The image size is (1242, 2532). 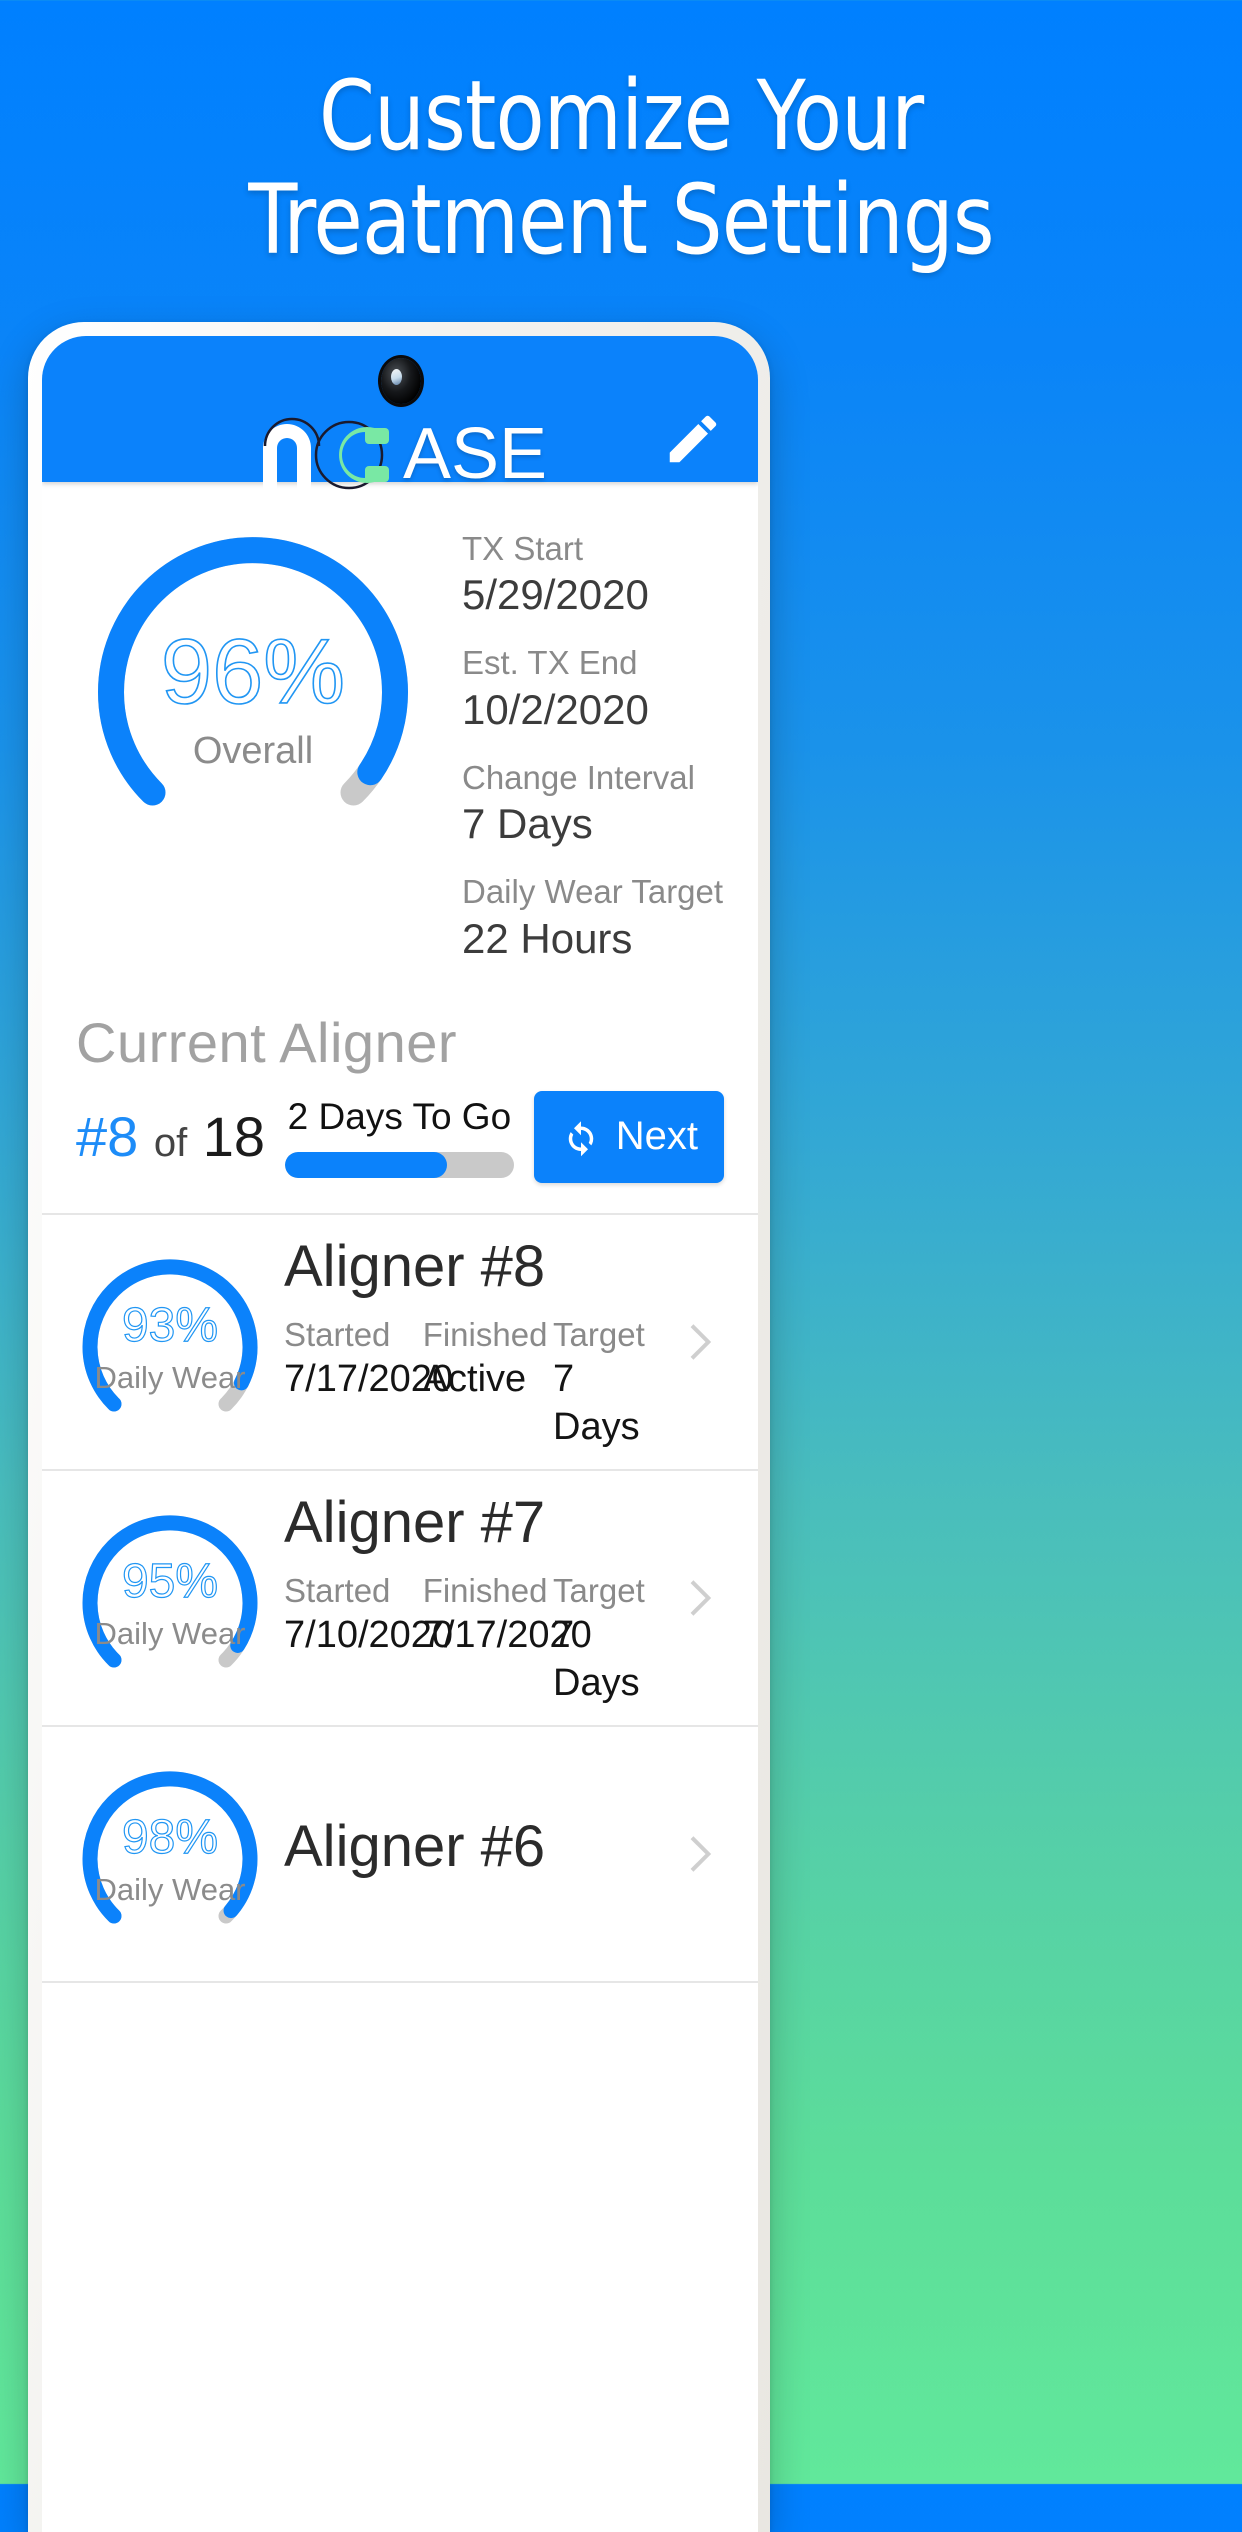 I want to click on table-row: 98% Daily Wear Aligner #6, so click(x=400, y=1855).